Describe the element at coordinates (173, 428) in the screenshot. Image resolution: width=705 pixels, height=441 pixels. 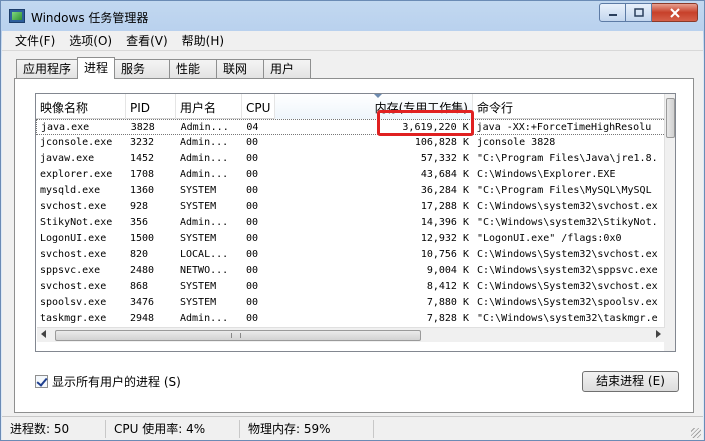
I see `status-cpu-usage: CPU 使用率: 4%` at that location.